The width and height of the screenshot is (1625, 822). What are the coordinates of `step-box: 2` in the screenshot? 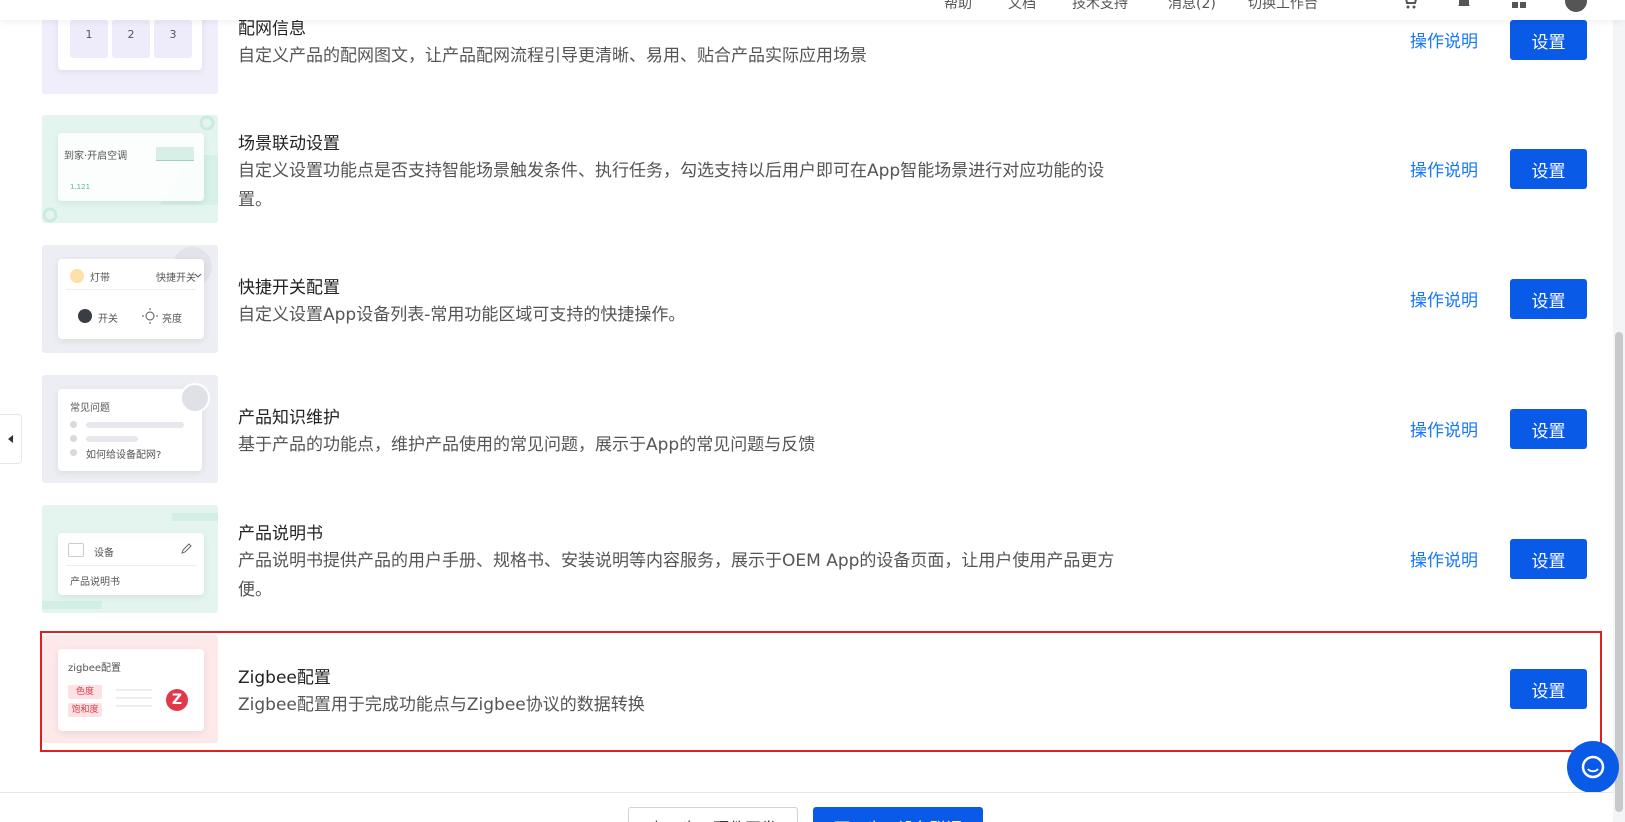 It's located at (131, 39).